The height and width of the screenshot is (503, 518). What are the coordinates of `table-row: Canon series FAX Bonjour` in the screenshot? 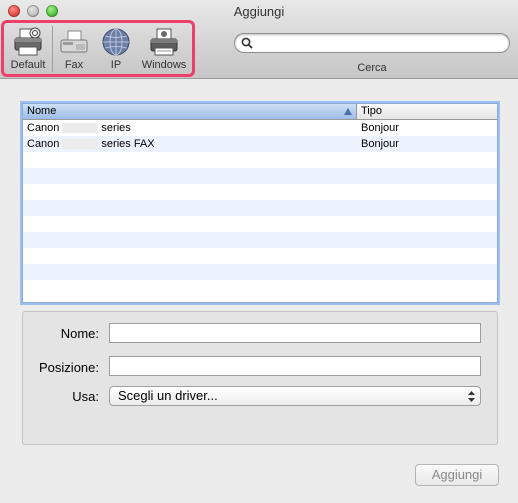 It's located at (260, 144).